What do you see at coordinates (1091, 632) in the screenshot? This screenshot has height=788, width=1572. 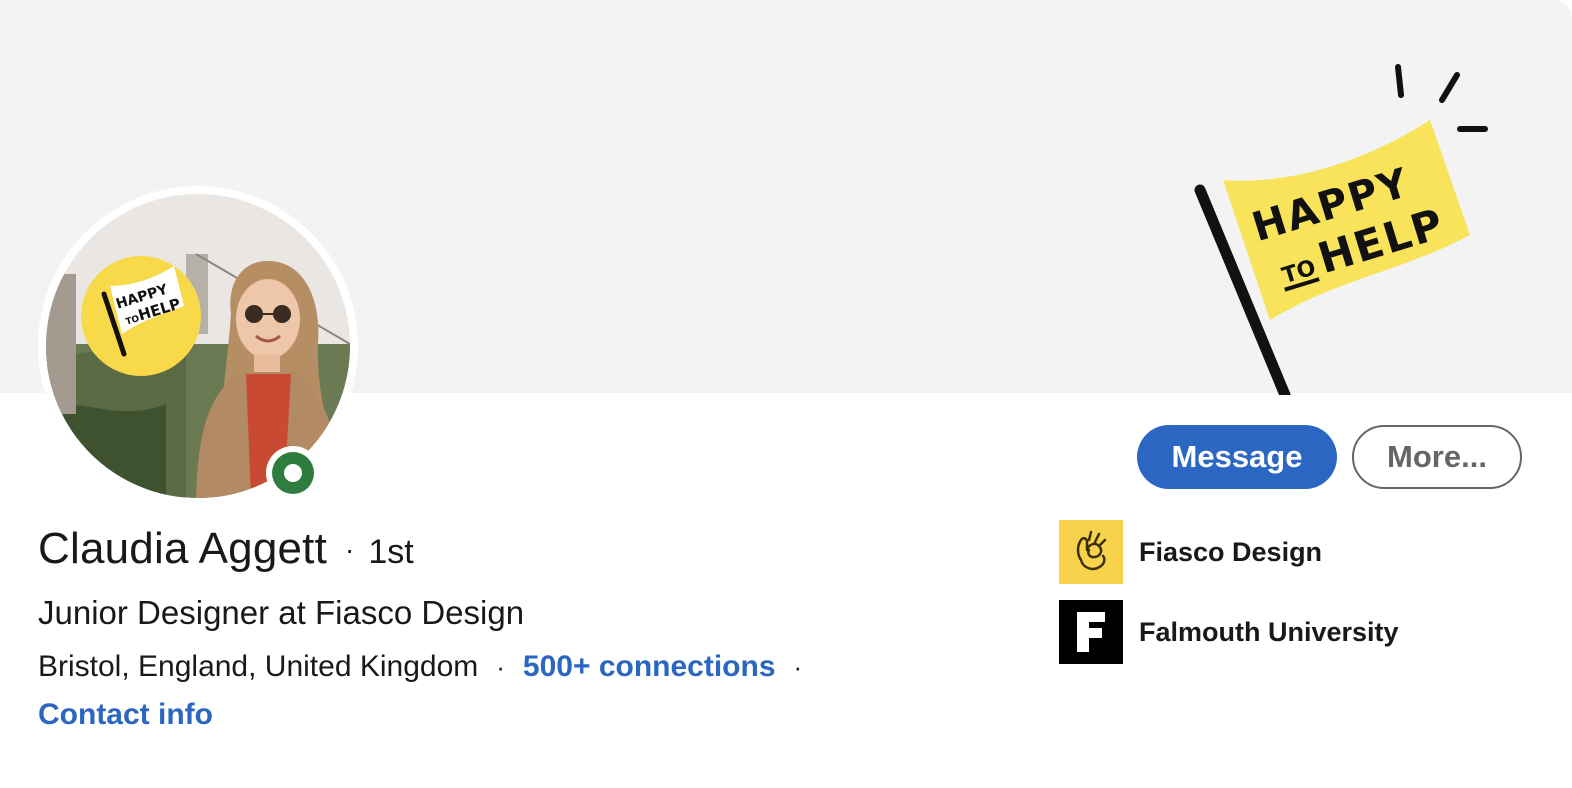 I see `letter-f-icon` at bounding box center [1091, 632].